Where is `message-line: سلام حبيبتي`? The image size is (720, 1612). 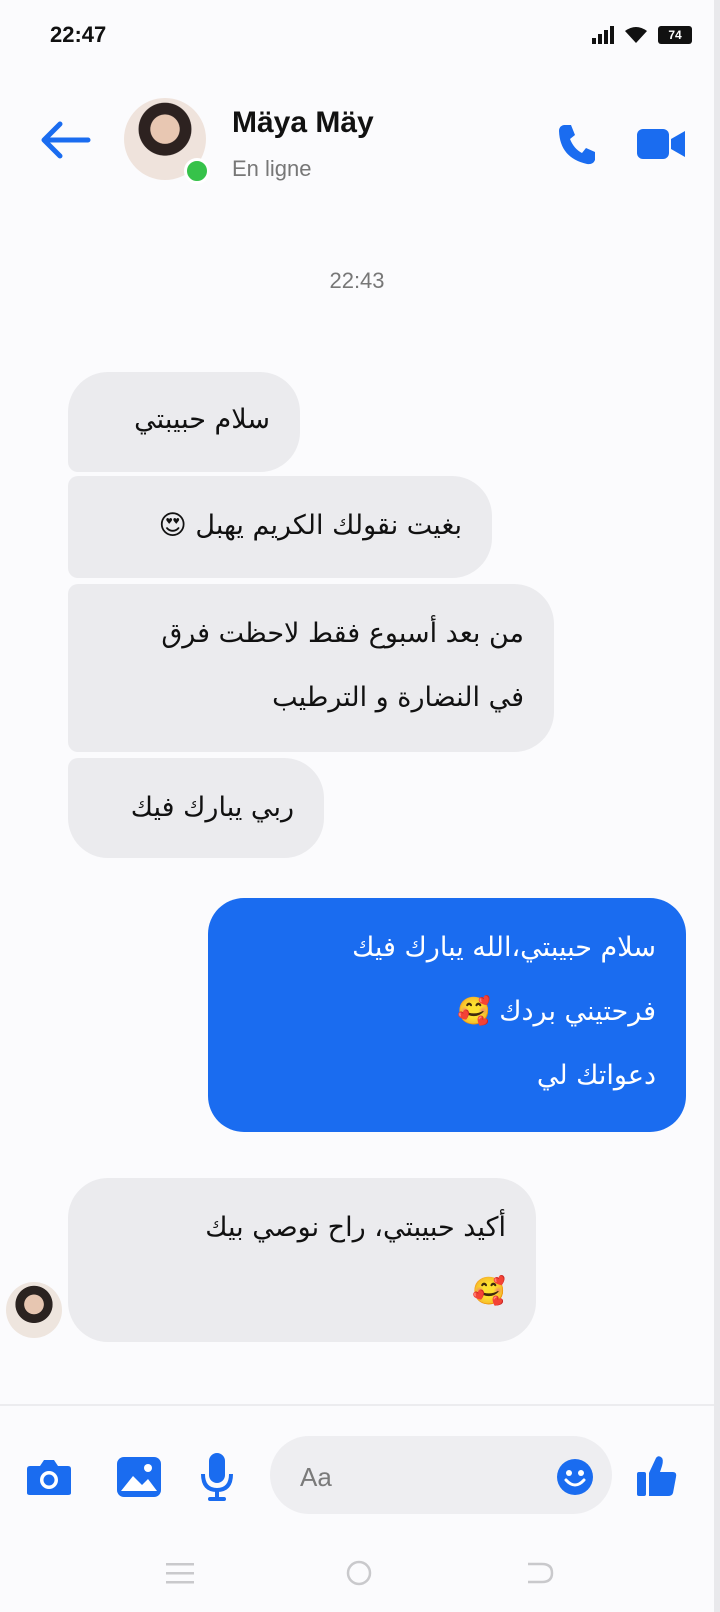
message-line: سلام حبيبتي is located at coordinates (202, 419).